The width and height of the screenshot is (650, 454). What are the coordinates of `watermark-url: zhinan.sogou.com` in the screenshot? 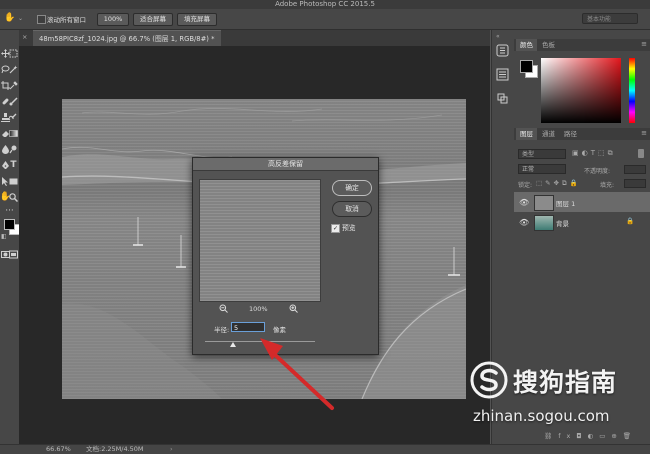 It's located at (541, 416).